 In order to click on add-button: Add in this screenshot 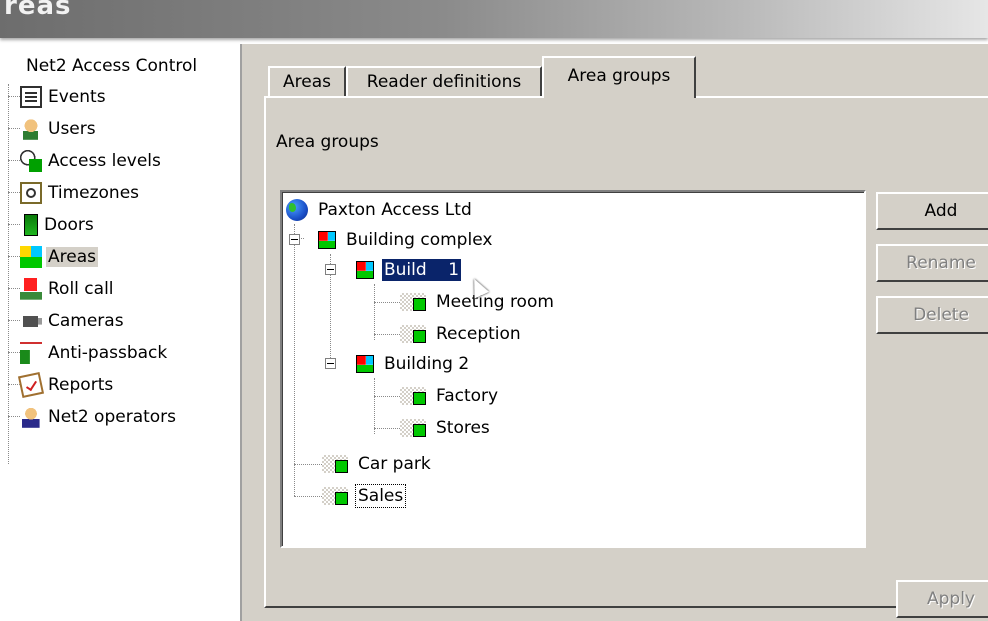, I will do `click(932, 211)`.